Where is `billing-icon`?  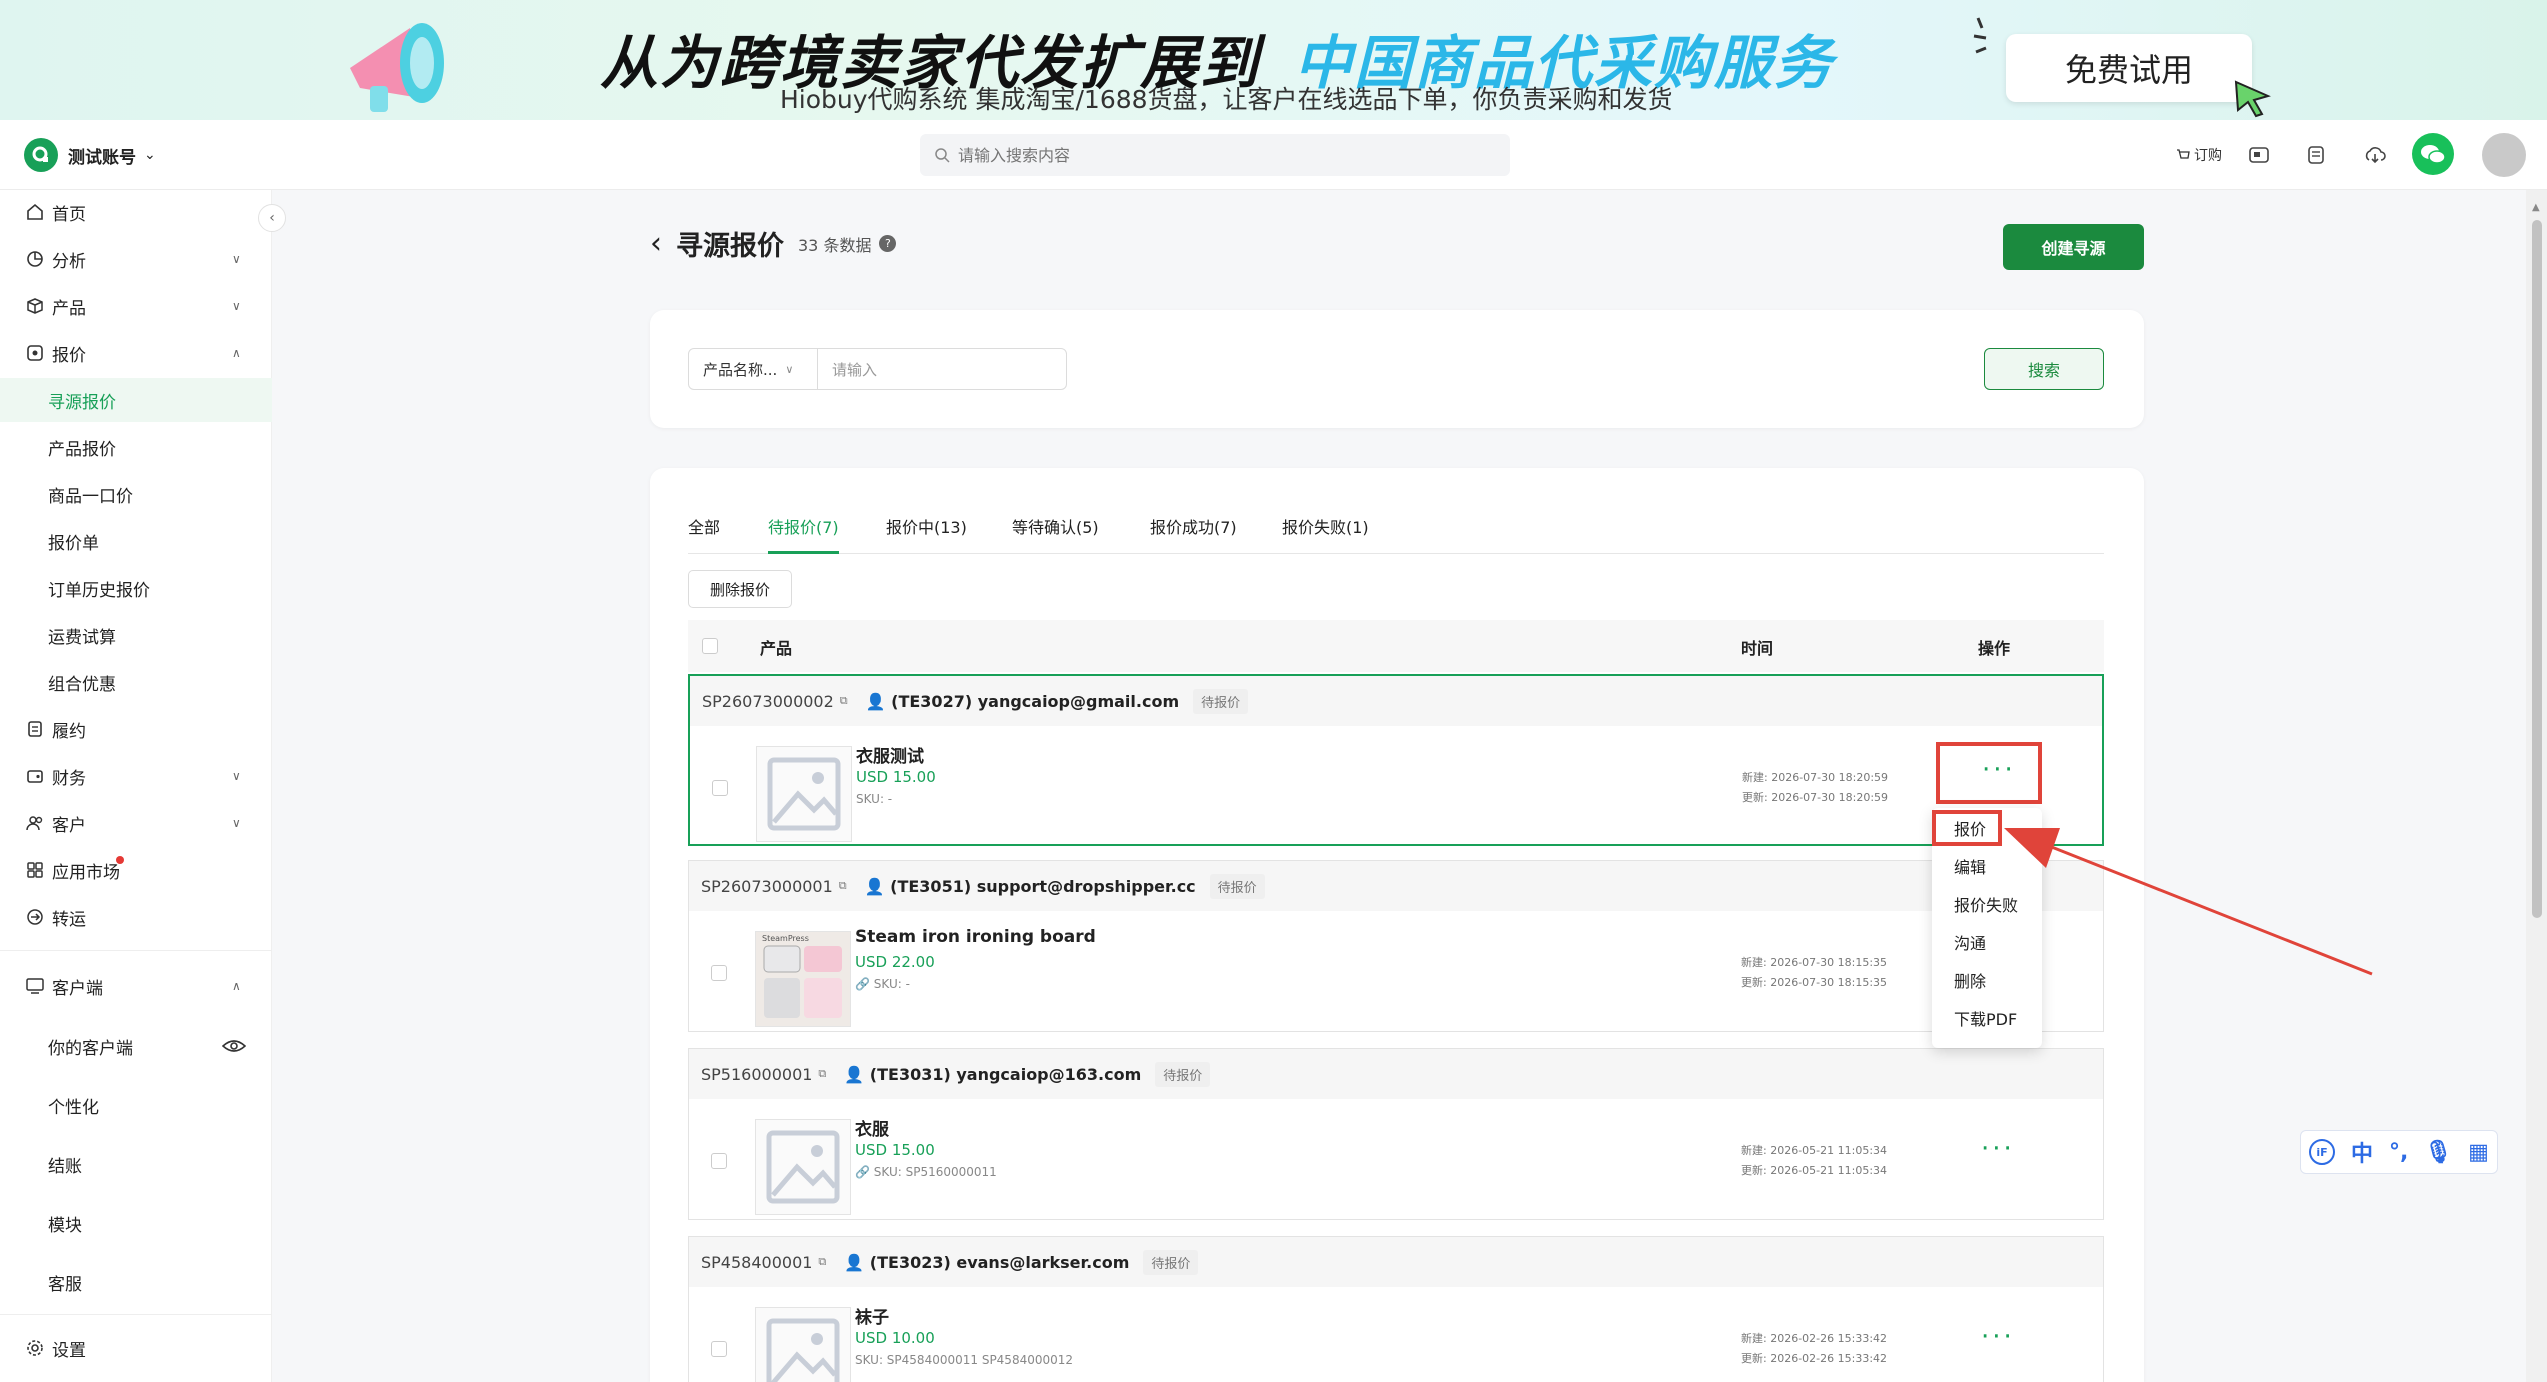 billing-icon is located at coordinates (2259, 155).